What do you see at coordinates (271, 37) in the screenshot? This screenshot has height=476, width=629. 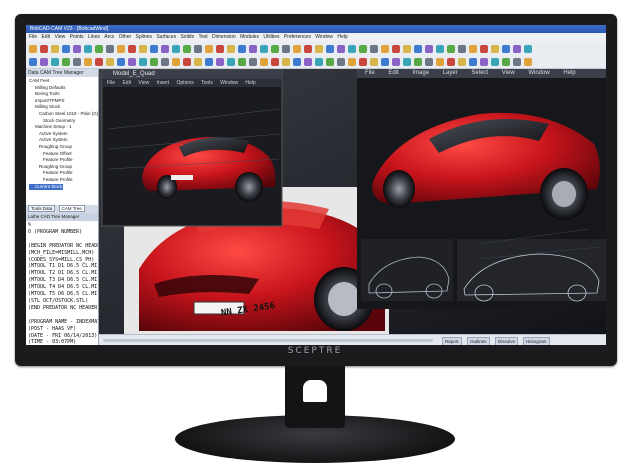 I see `menu-utilities: Utilities` at bounding box center [271, 37].